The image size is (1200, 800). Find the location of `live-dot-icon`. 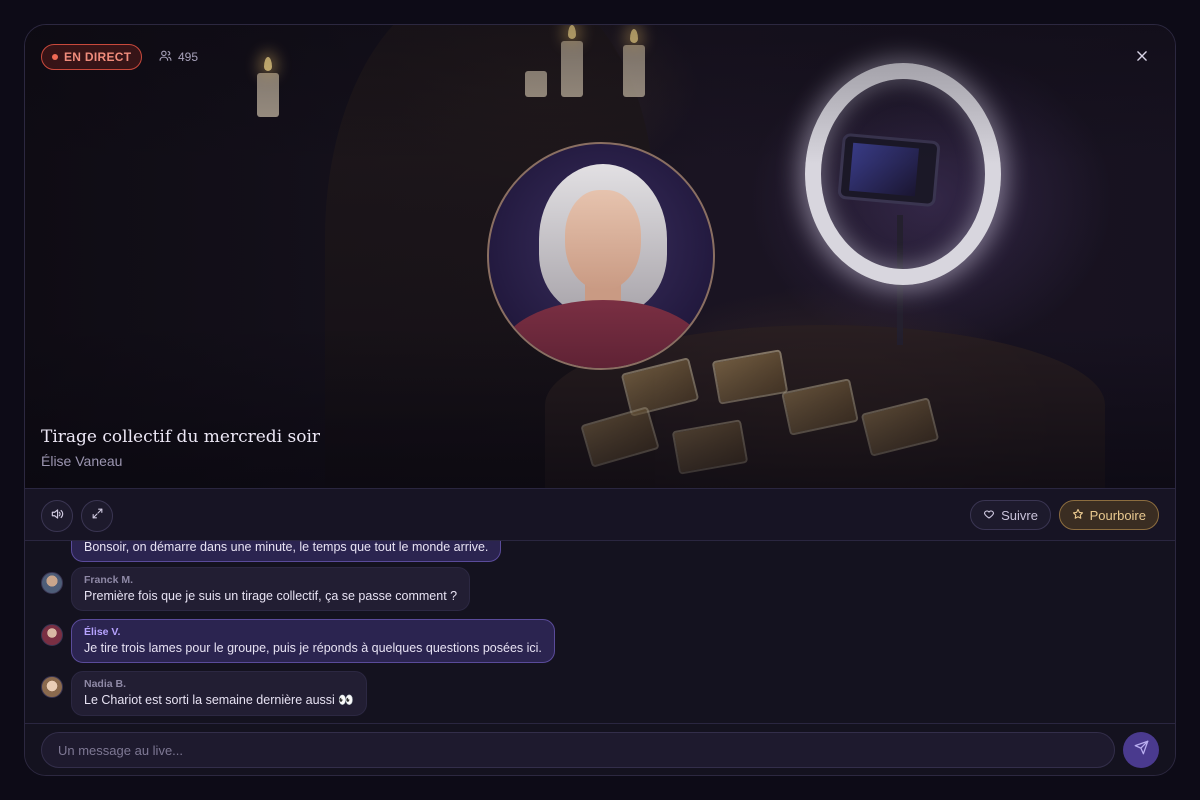

live-dot-icon is located at coordinates (55, 57).